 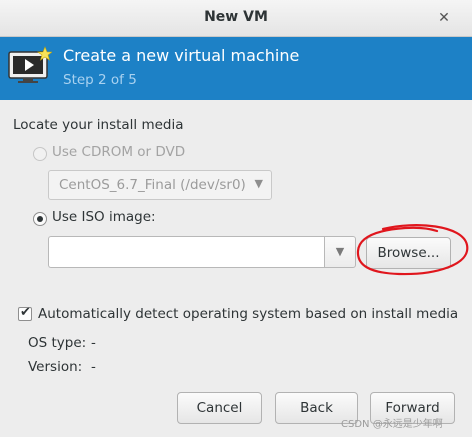 What do you see at coordinates (57, 343) in the screenshot?
I see `os-type-label: OS type:` at bounding box center [57, 343].